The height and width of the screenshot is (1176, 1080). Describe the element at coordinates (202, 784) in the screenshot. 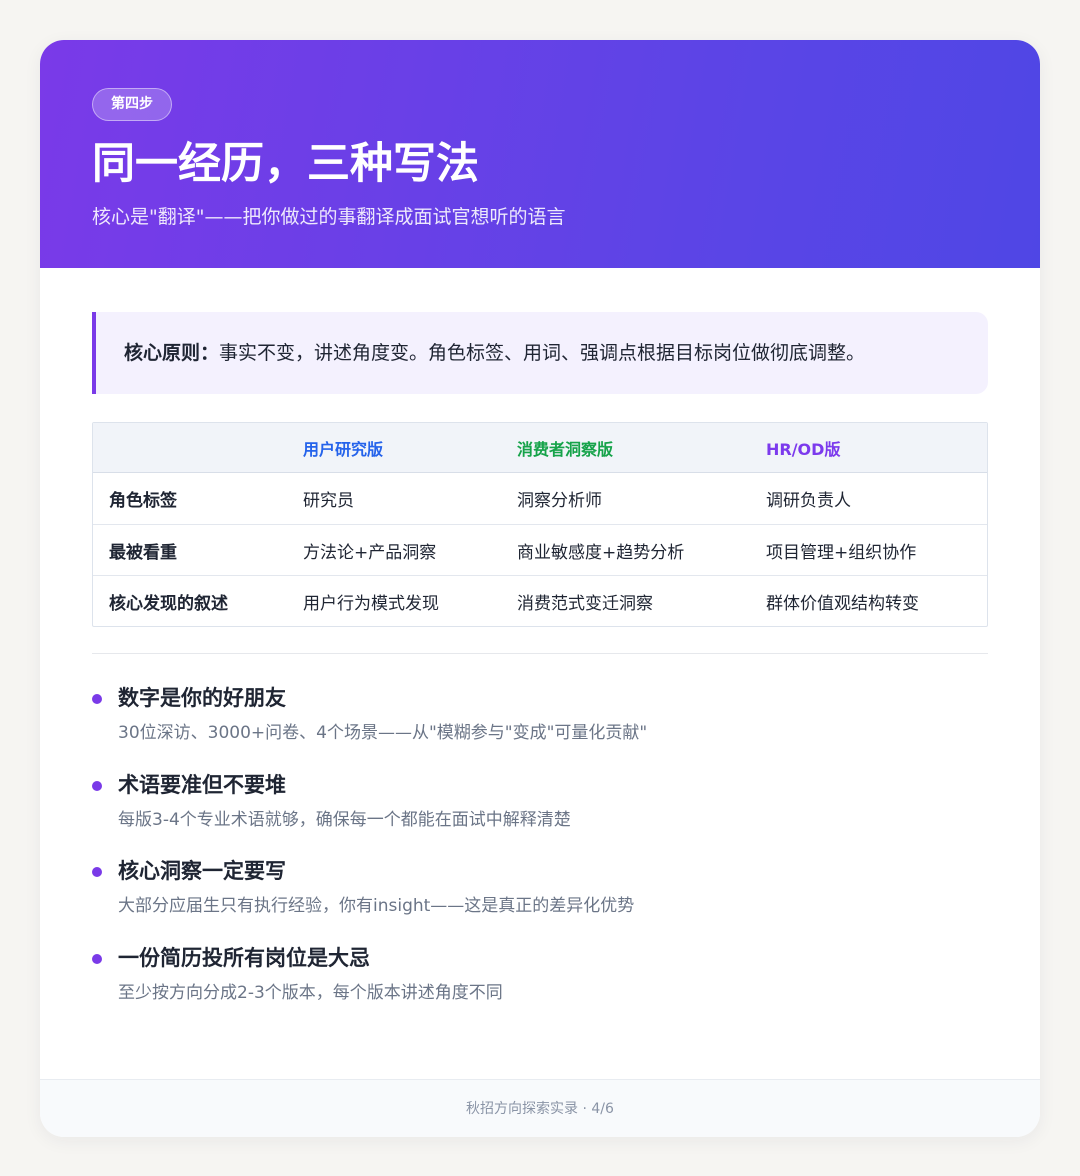

I see `tip-title: 术语要准但不要堆` at that location.